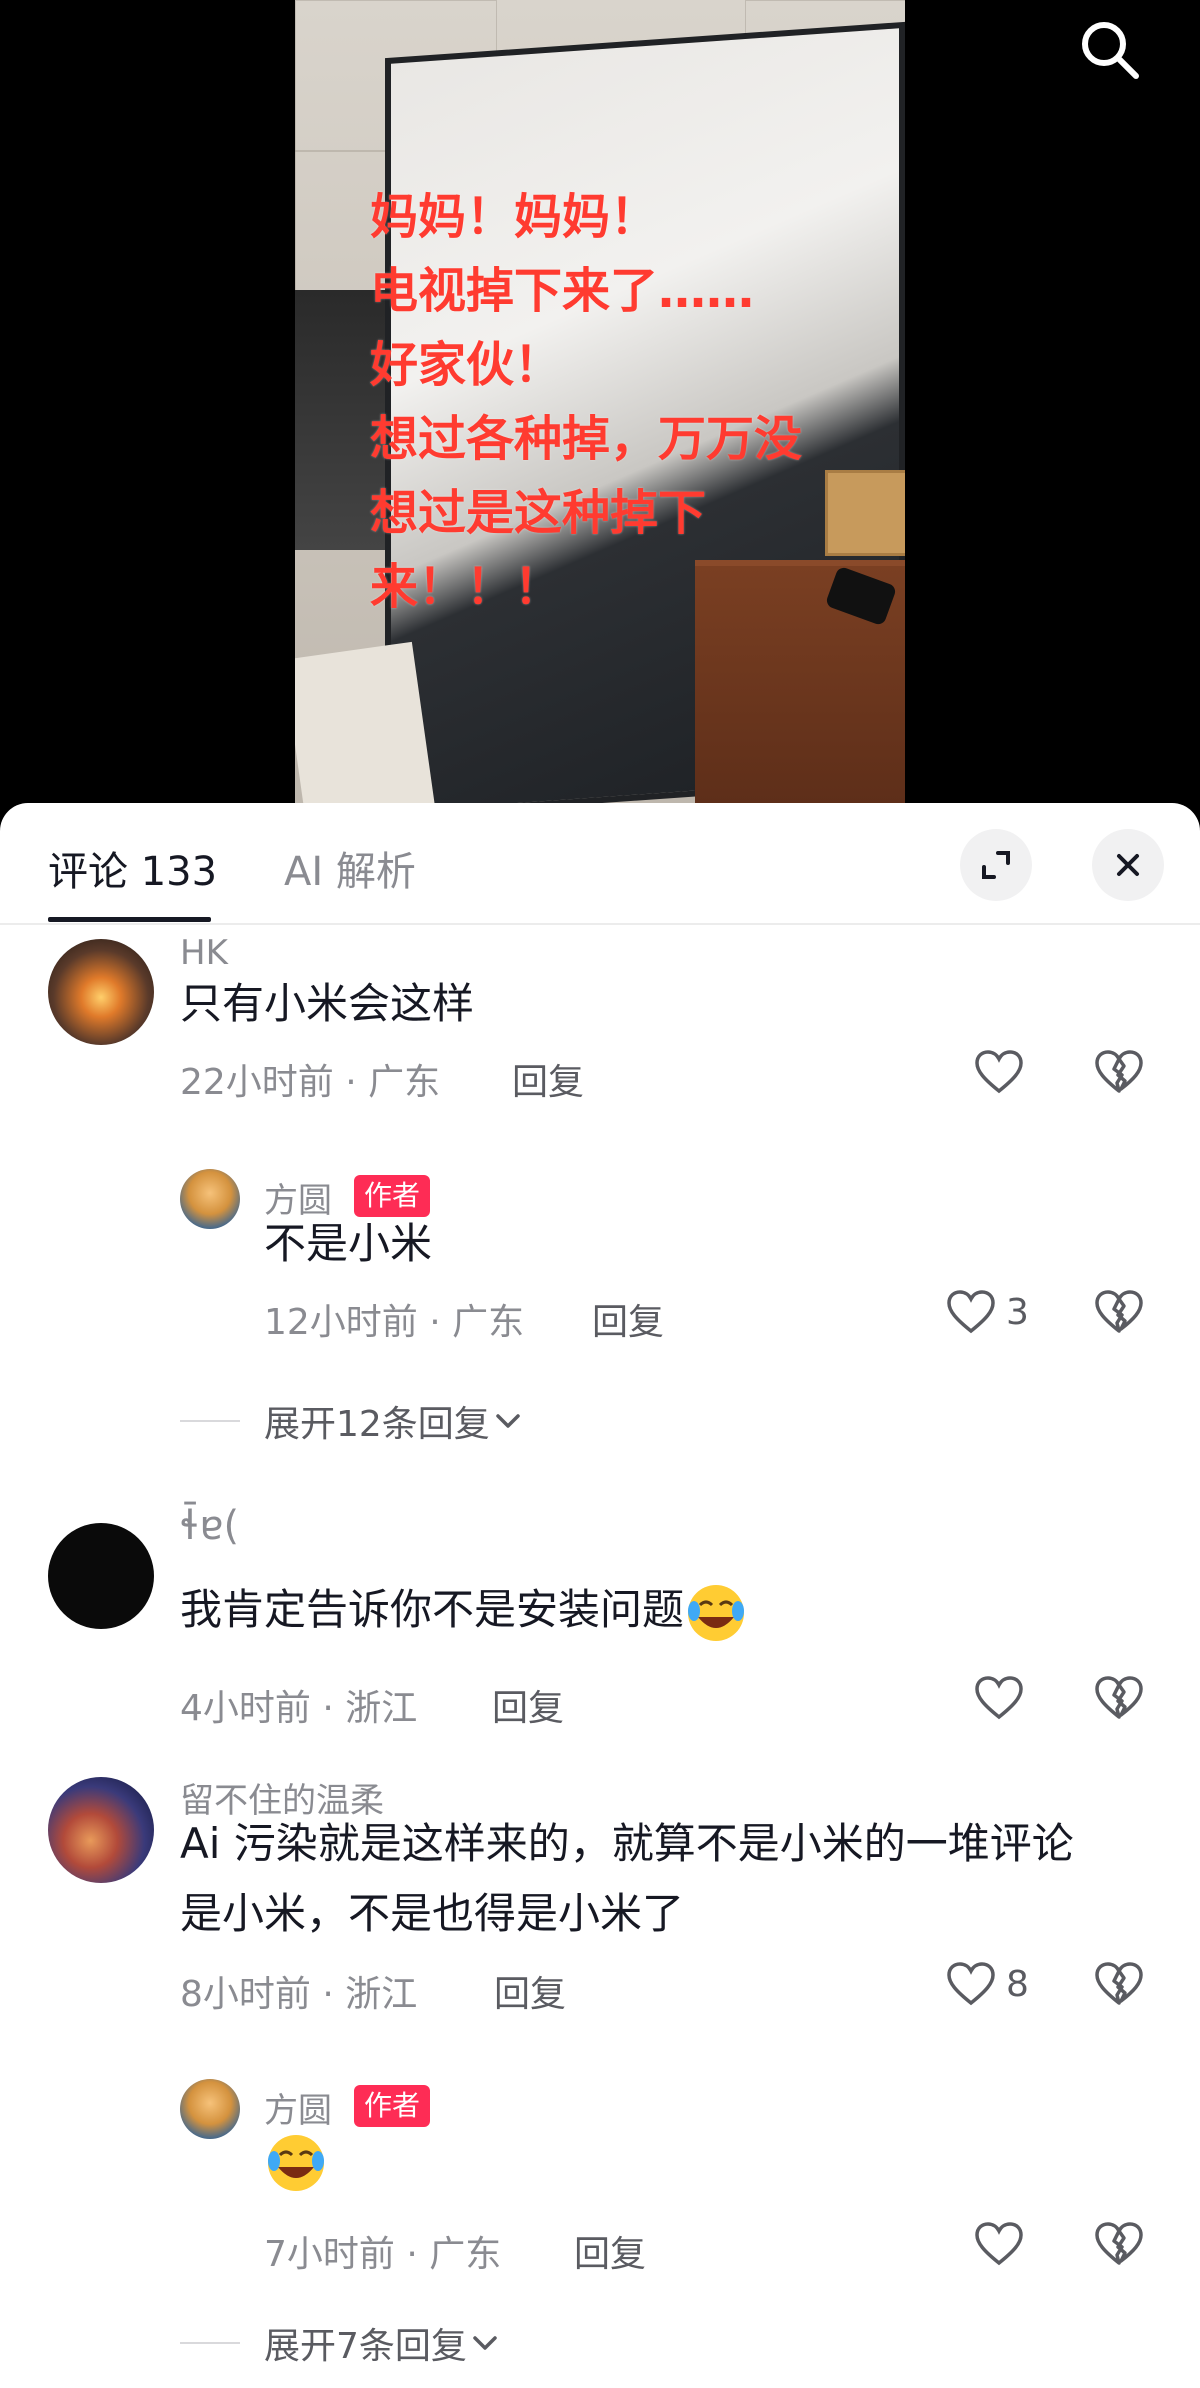 The image size is (1200, 2388). What do you see at coordinates (627, 1843) in the screenshot?
I see `comment-text-line-1: Ai 污染就是这样来的，就算不是小米的一堆评论` at bounding box center [627, 1843].